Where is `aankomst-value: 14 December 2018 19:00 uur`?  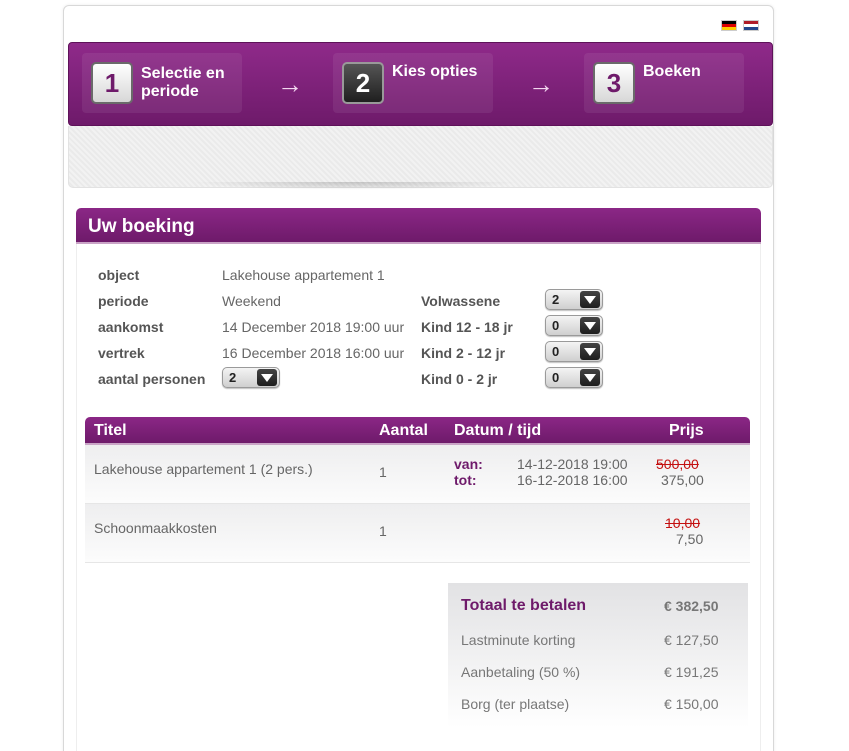
aankomst-value: 14 December 2018 19:00 uur is located at coordinates (313, 327).